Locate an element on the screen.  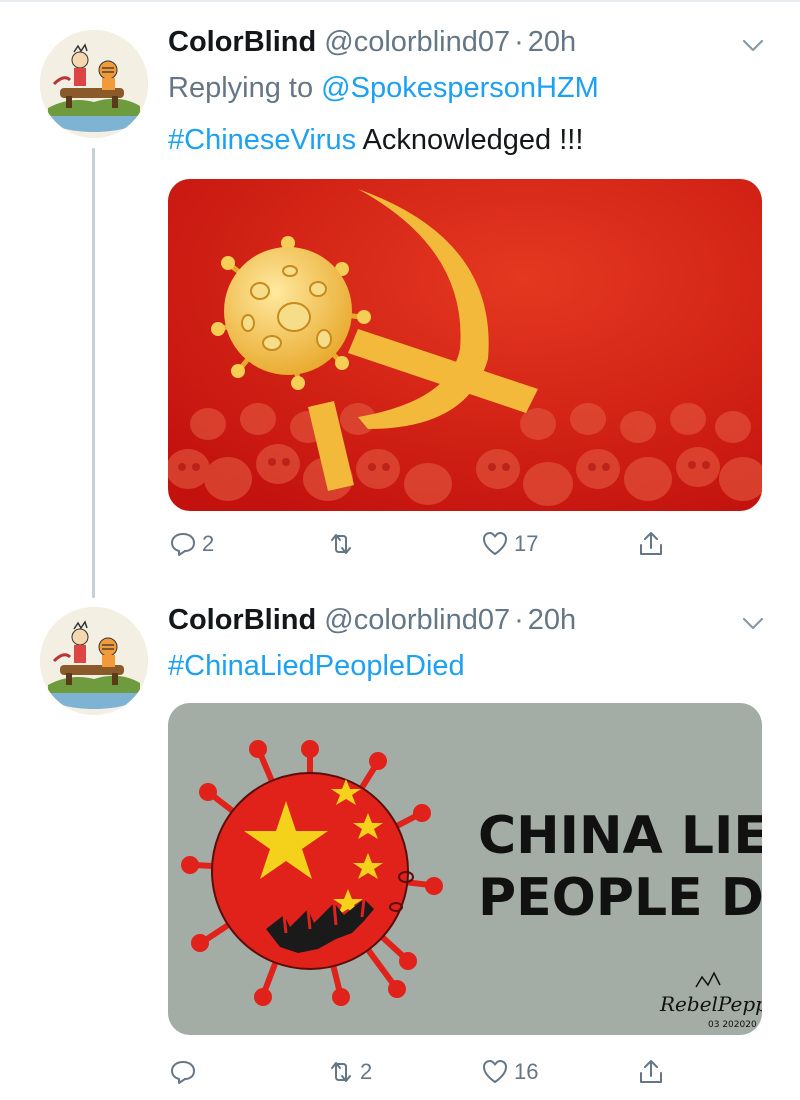
like-count: 16 is located at coordinates (526, 1071).